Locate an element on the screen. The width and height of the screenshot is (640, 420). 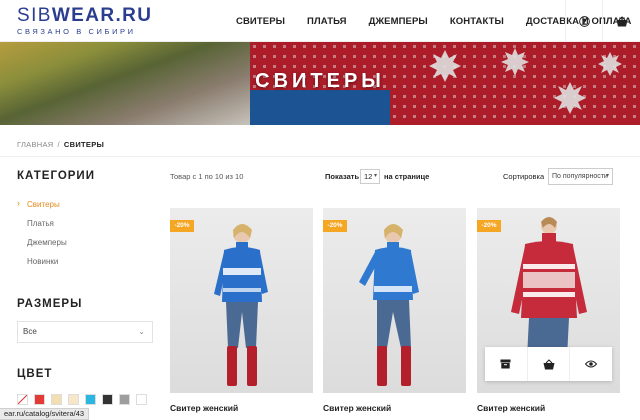
categories-heading: КАТЕГОРИИ is located at coordinates (56, 176).